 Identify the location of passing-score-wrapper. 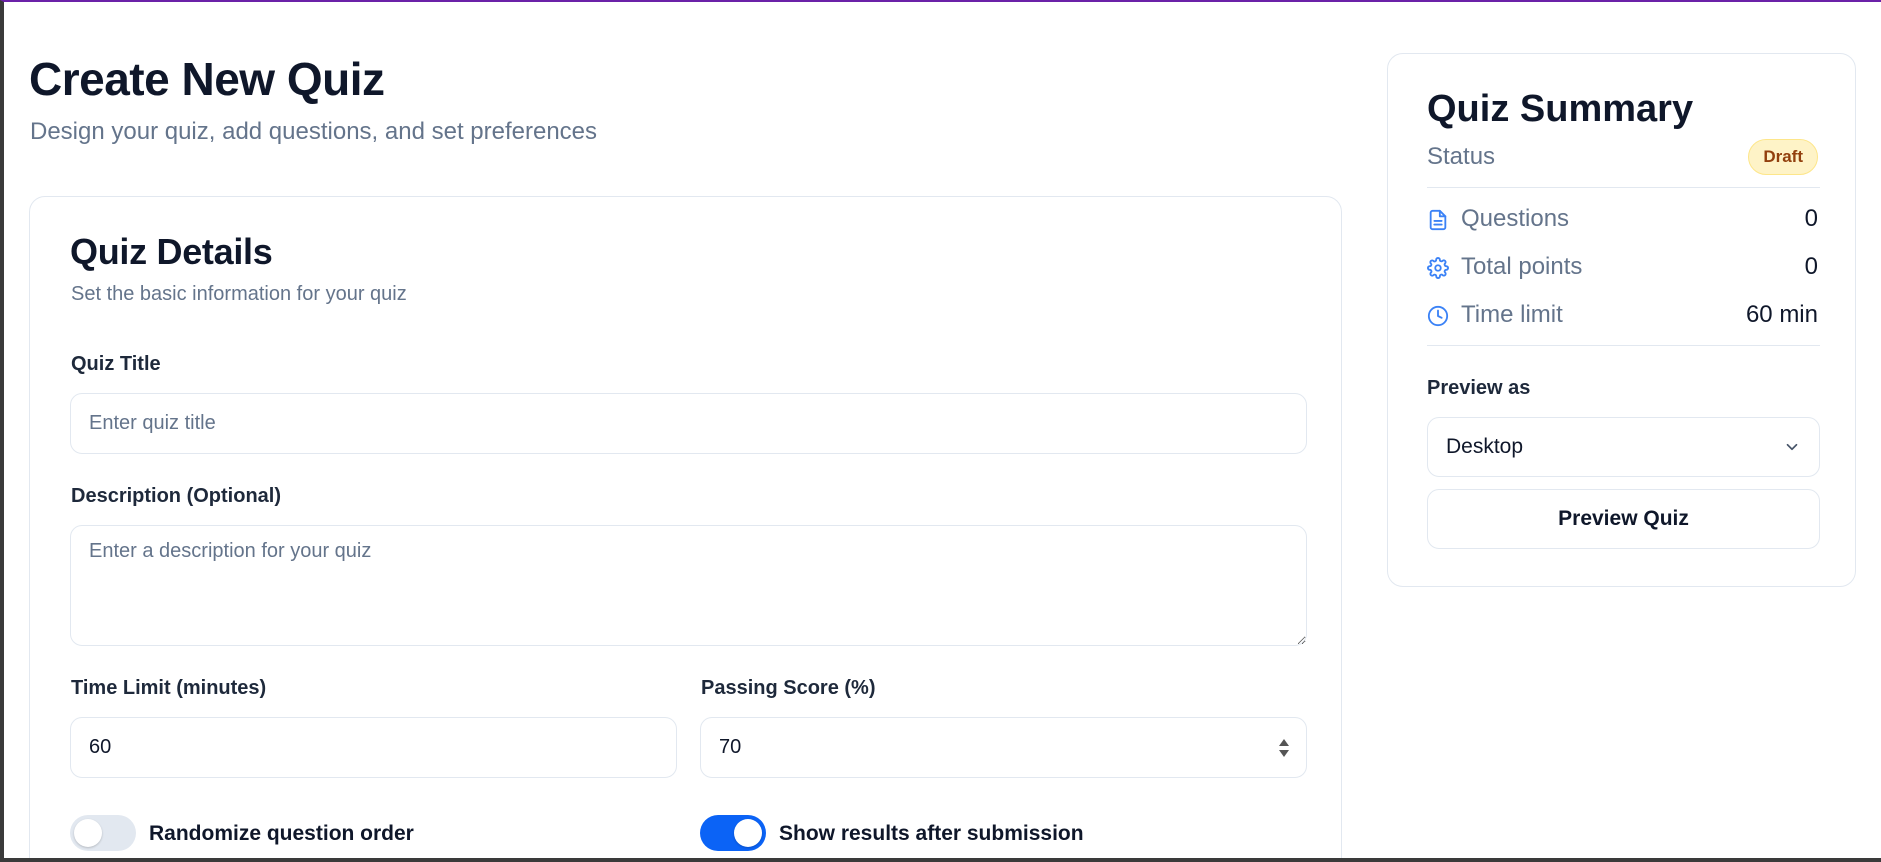
(1003, 747).